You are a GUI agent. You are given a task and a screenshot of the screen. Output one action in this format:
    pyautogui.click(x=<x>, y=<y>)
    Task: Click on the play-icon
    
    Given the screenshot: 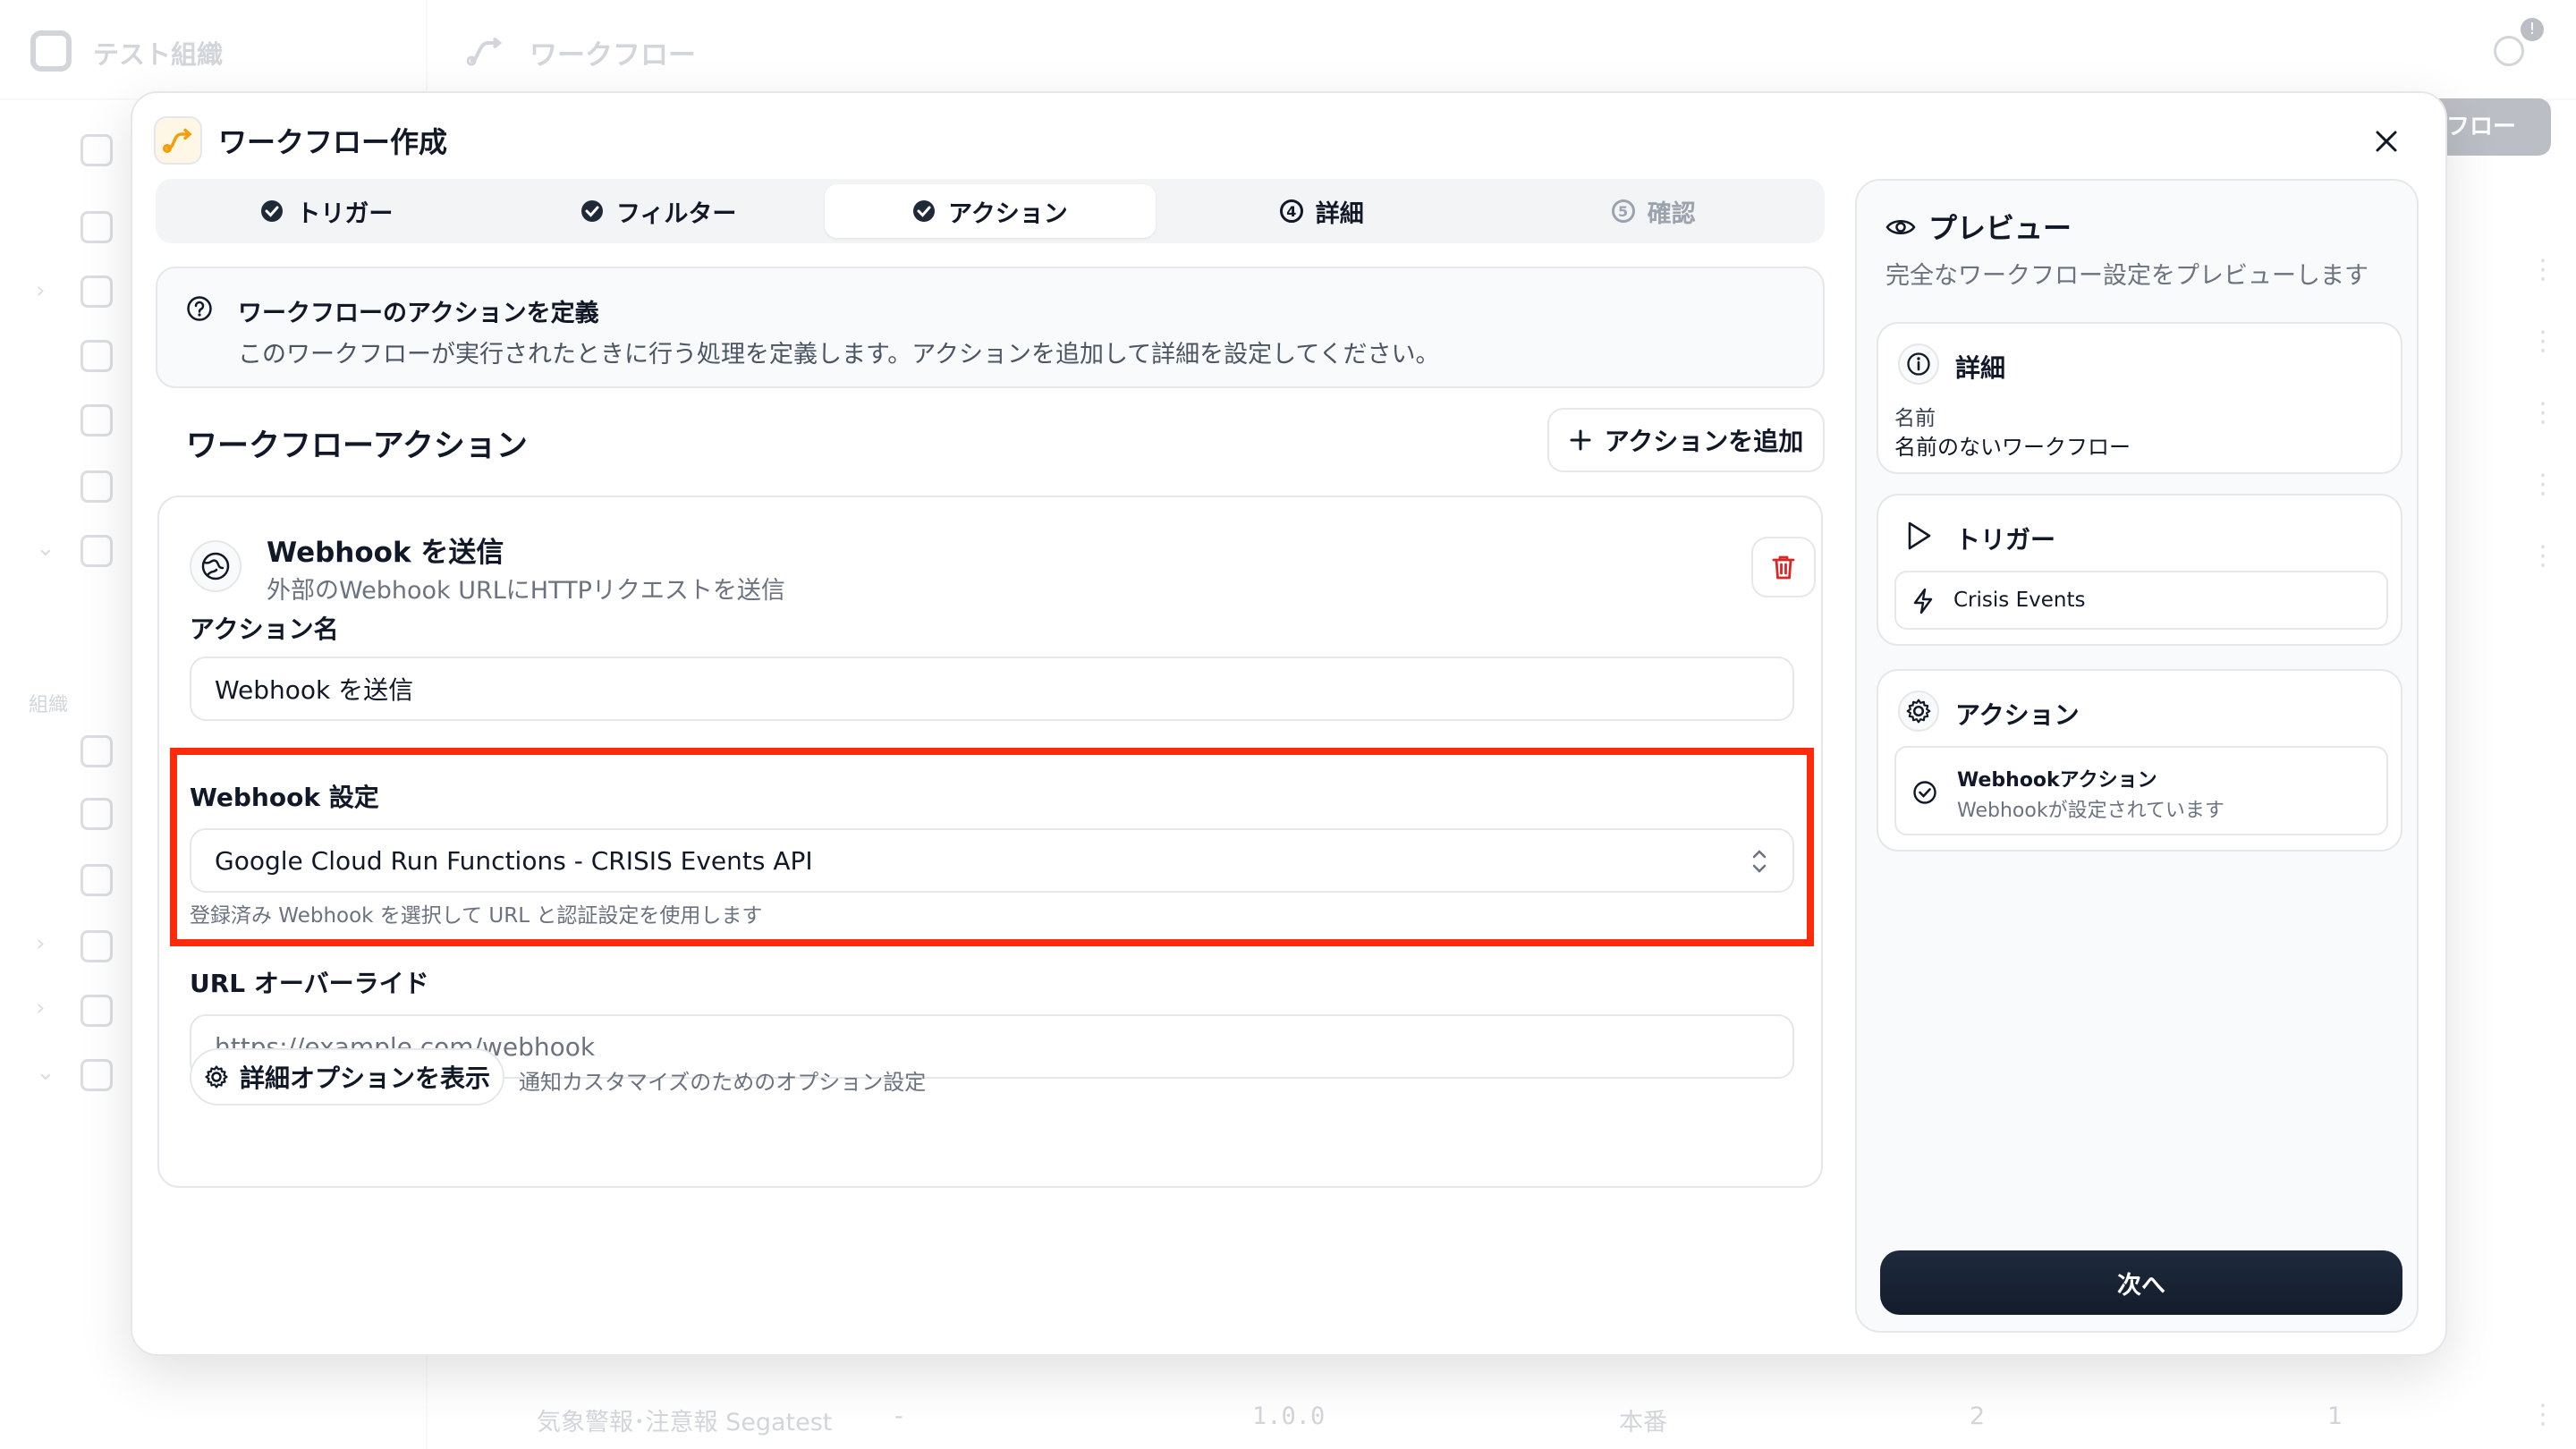 What is the action you would take?
    pyautogui.click(x=1918, y=535)
    